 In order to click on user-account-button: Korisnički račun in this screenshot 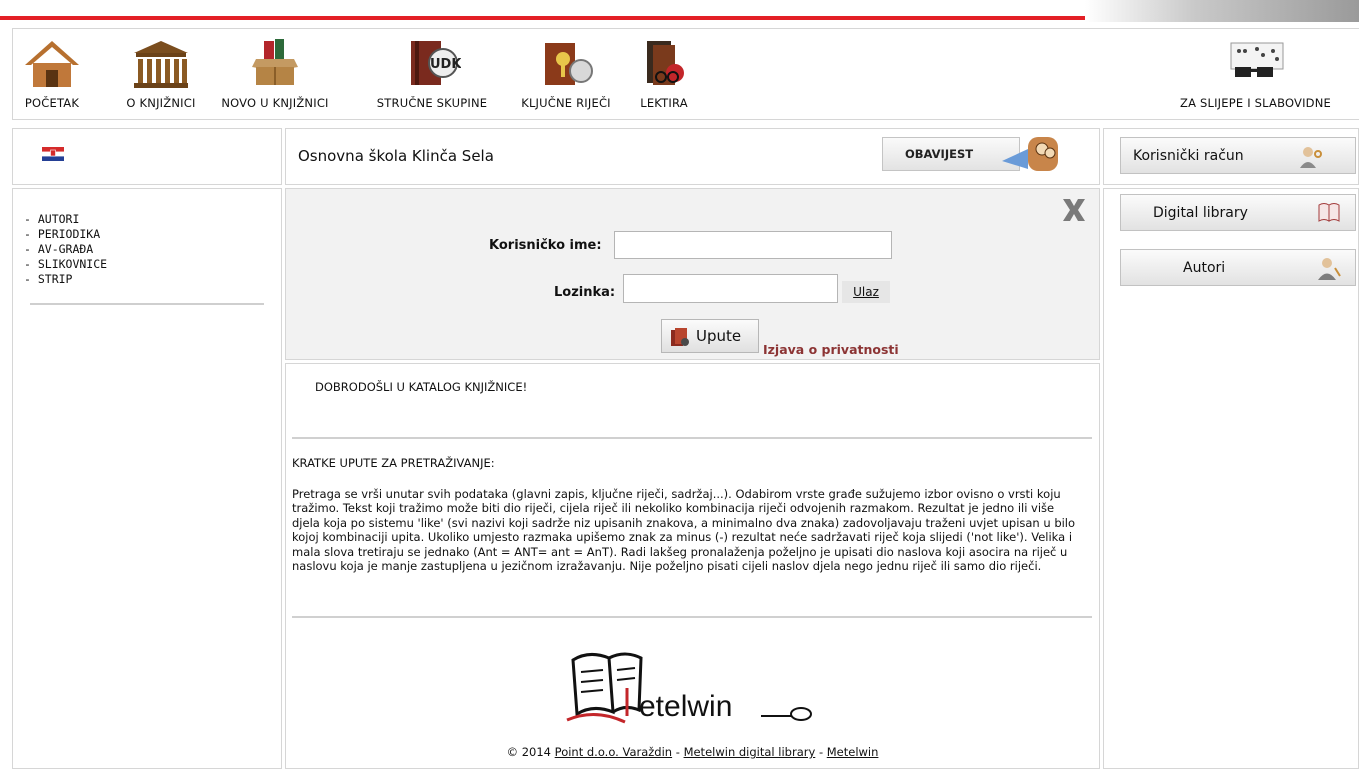, I will do `click(1238, 155)`.